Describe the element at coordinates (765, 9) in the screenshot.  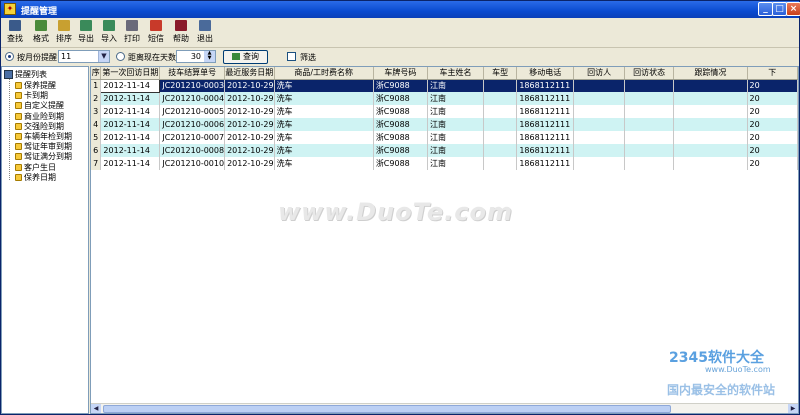
I see `minimize-button: _` at that location.